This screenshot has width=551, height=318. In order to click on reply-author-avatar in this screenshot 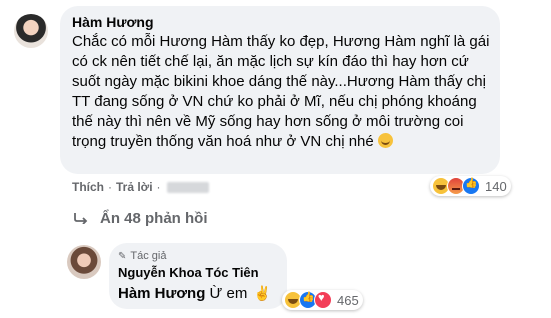, I will do `click(84, 262)`.